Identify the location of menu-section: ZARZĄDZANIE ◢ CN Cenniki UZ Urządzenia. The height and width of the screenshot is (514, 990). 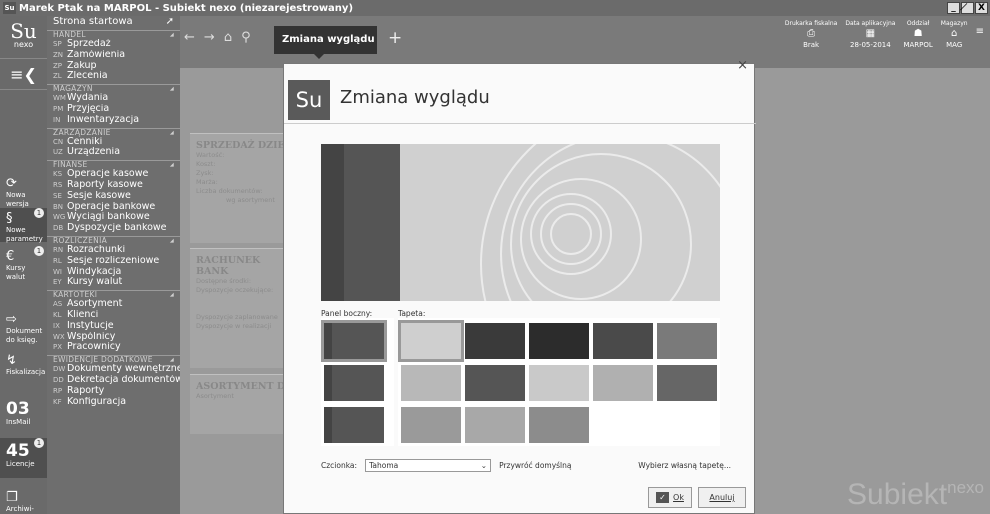
(113, 143).